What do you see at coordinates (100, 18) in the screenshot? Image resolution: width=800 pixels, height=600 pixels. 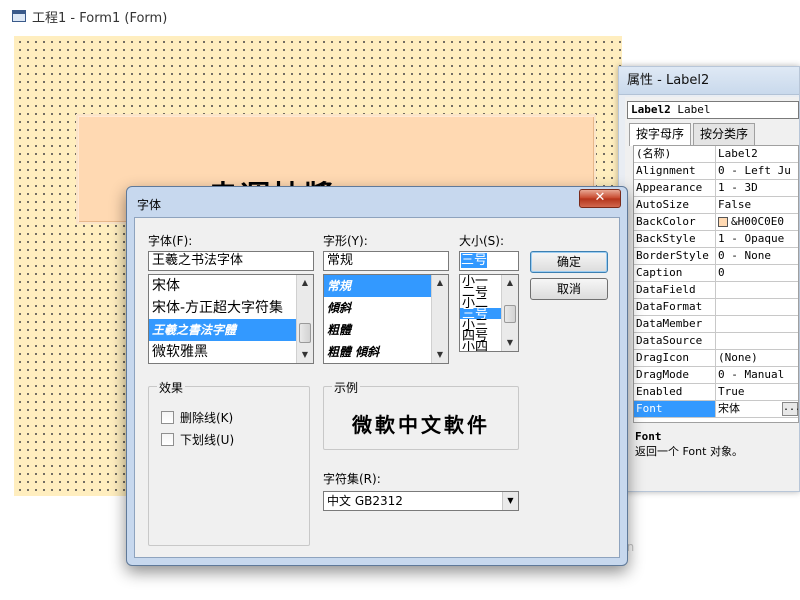 I see `designer-title: 工程1 - Form1 (Form)` at bounding box center [100, 18].